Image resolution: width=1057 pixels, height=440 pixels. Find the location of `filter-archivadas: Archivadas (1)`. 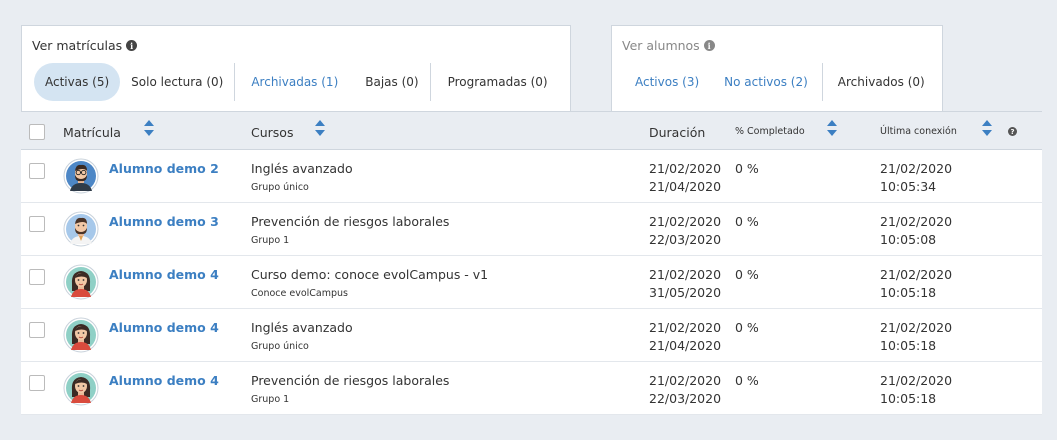

filter-archivadas: Archivadas (1) is located at coordinates (294, 82).